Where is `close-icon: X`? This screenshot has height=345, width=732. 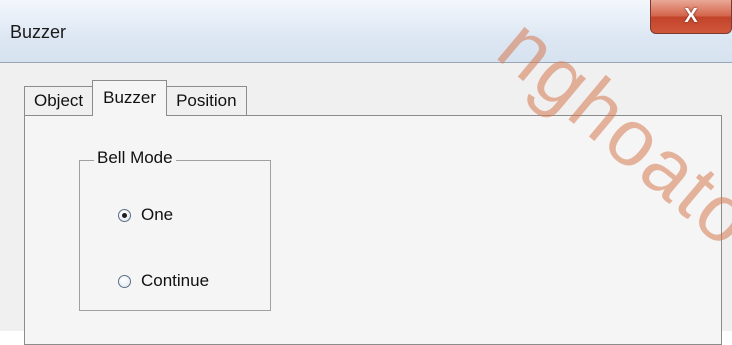 close-icon: X is located at coordinates (691, 16).